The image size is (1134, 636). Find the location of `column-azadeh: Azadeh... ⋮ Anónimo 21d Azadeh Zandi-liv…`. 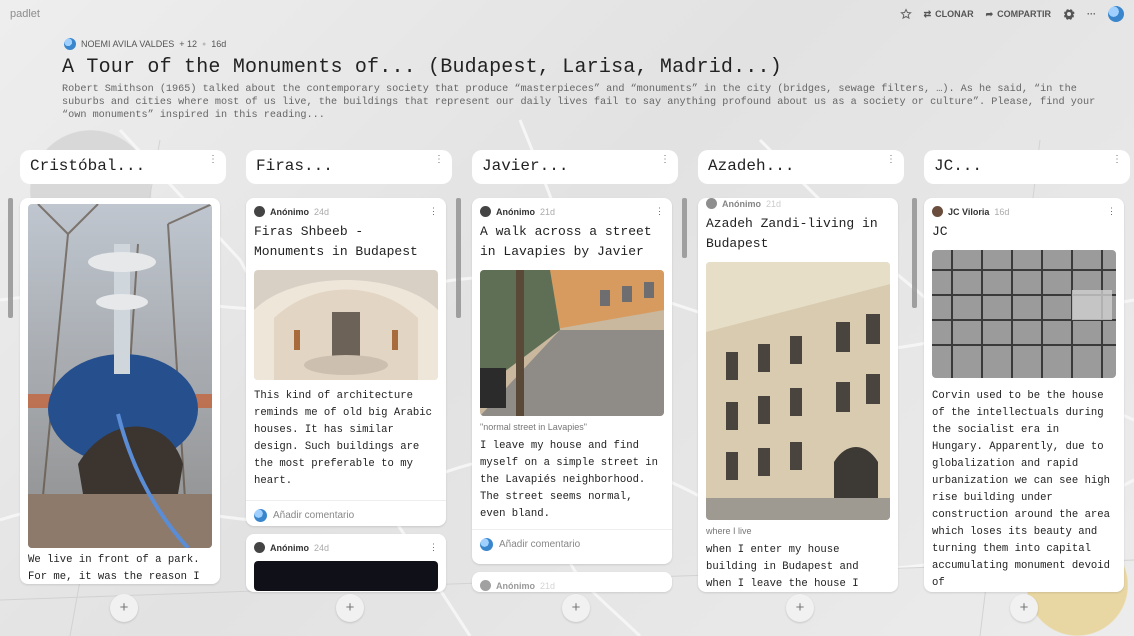

column-azadeh: Azadeh... ⋮ Anónimo 21d Azadeh Zandi-liv… is located at coordinates (802, 386).